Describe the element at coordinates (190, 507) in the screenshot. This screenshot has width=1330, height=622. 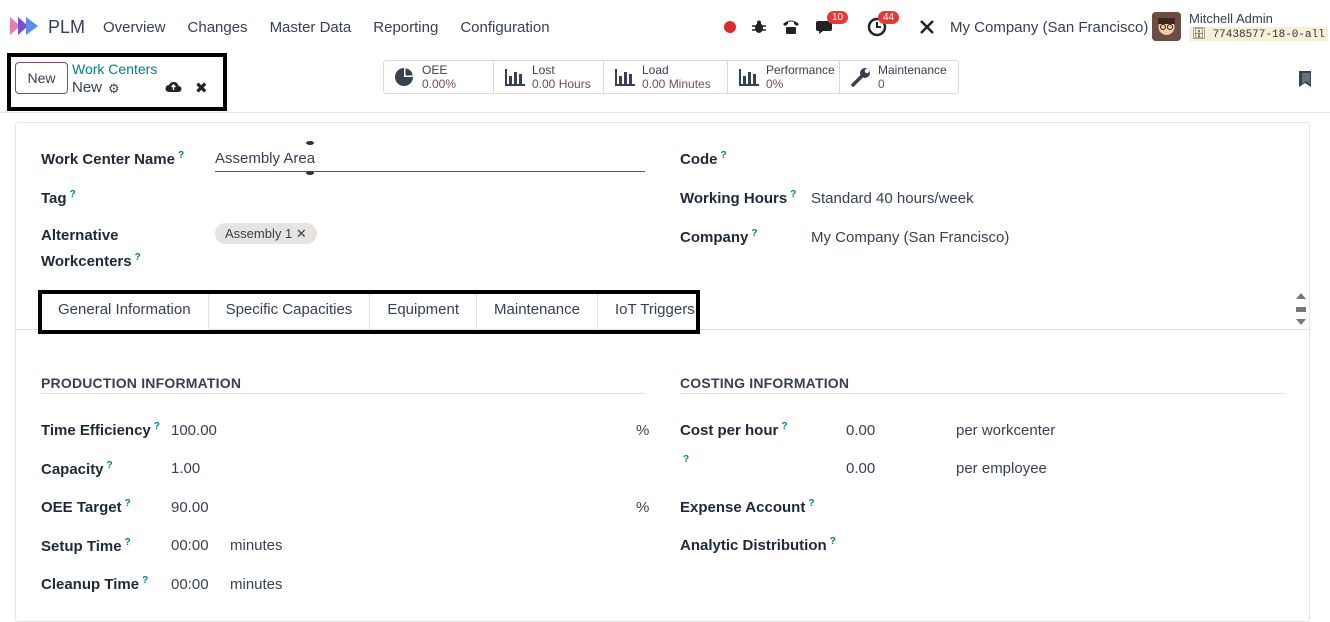
I see `oee-target-input: 90.00` at that location.